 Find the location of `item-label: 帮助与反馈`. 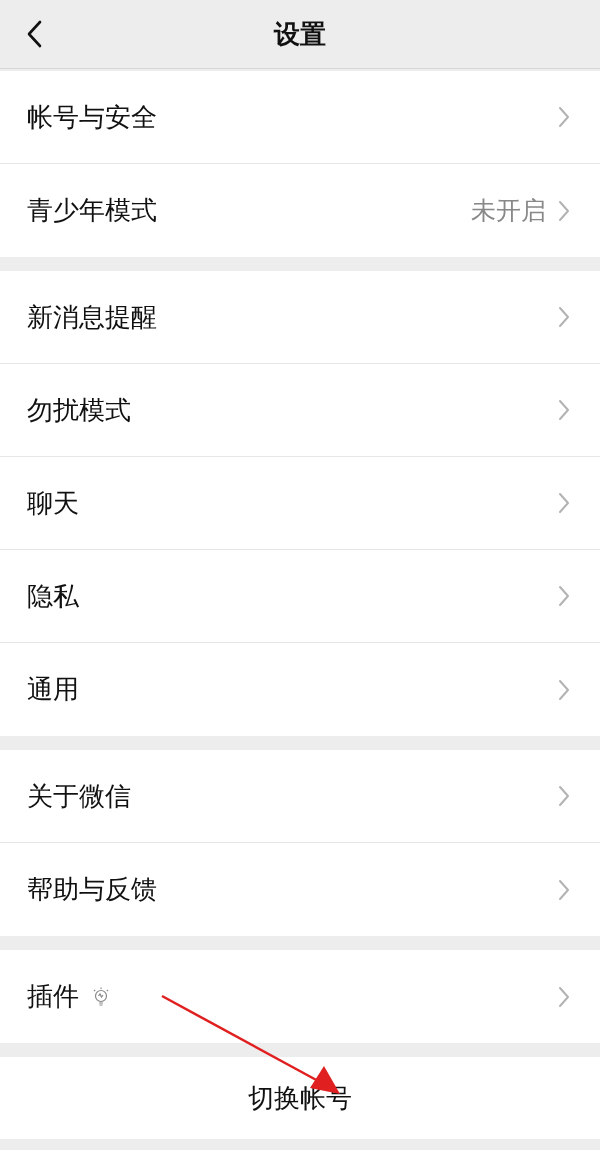

item-label: 帮助与反馈 is located at coordinates (92, 889).